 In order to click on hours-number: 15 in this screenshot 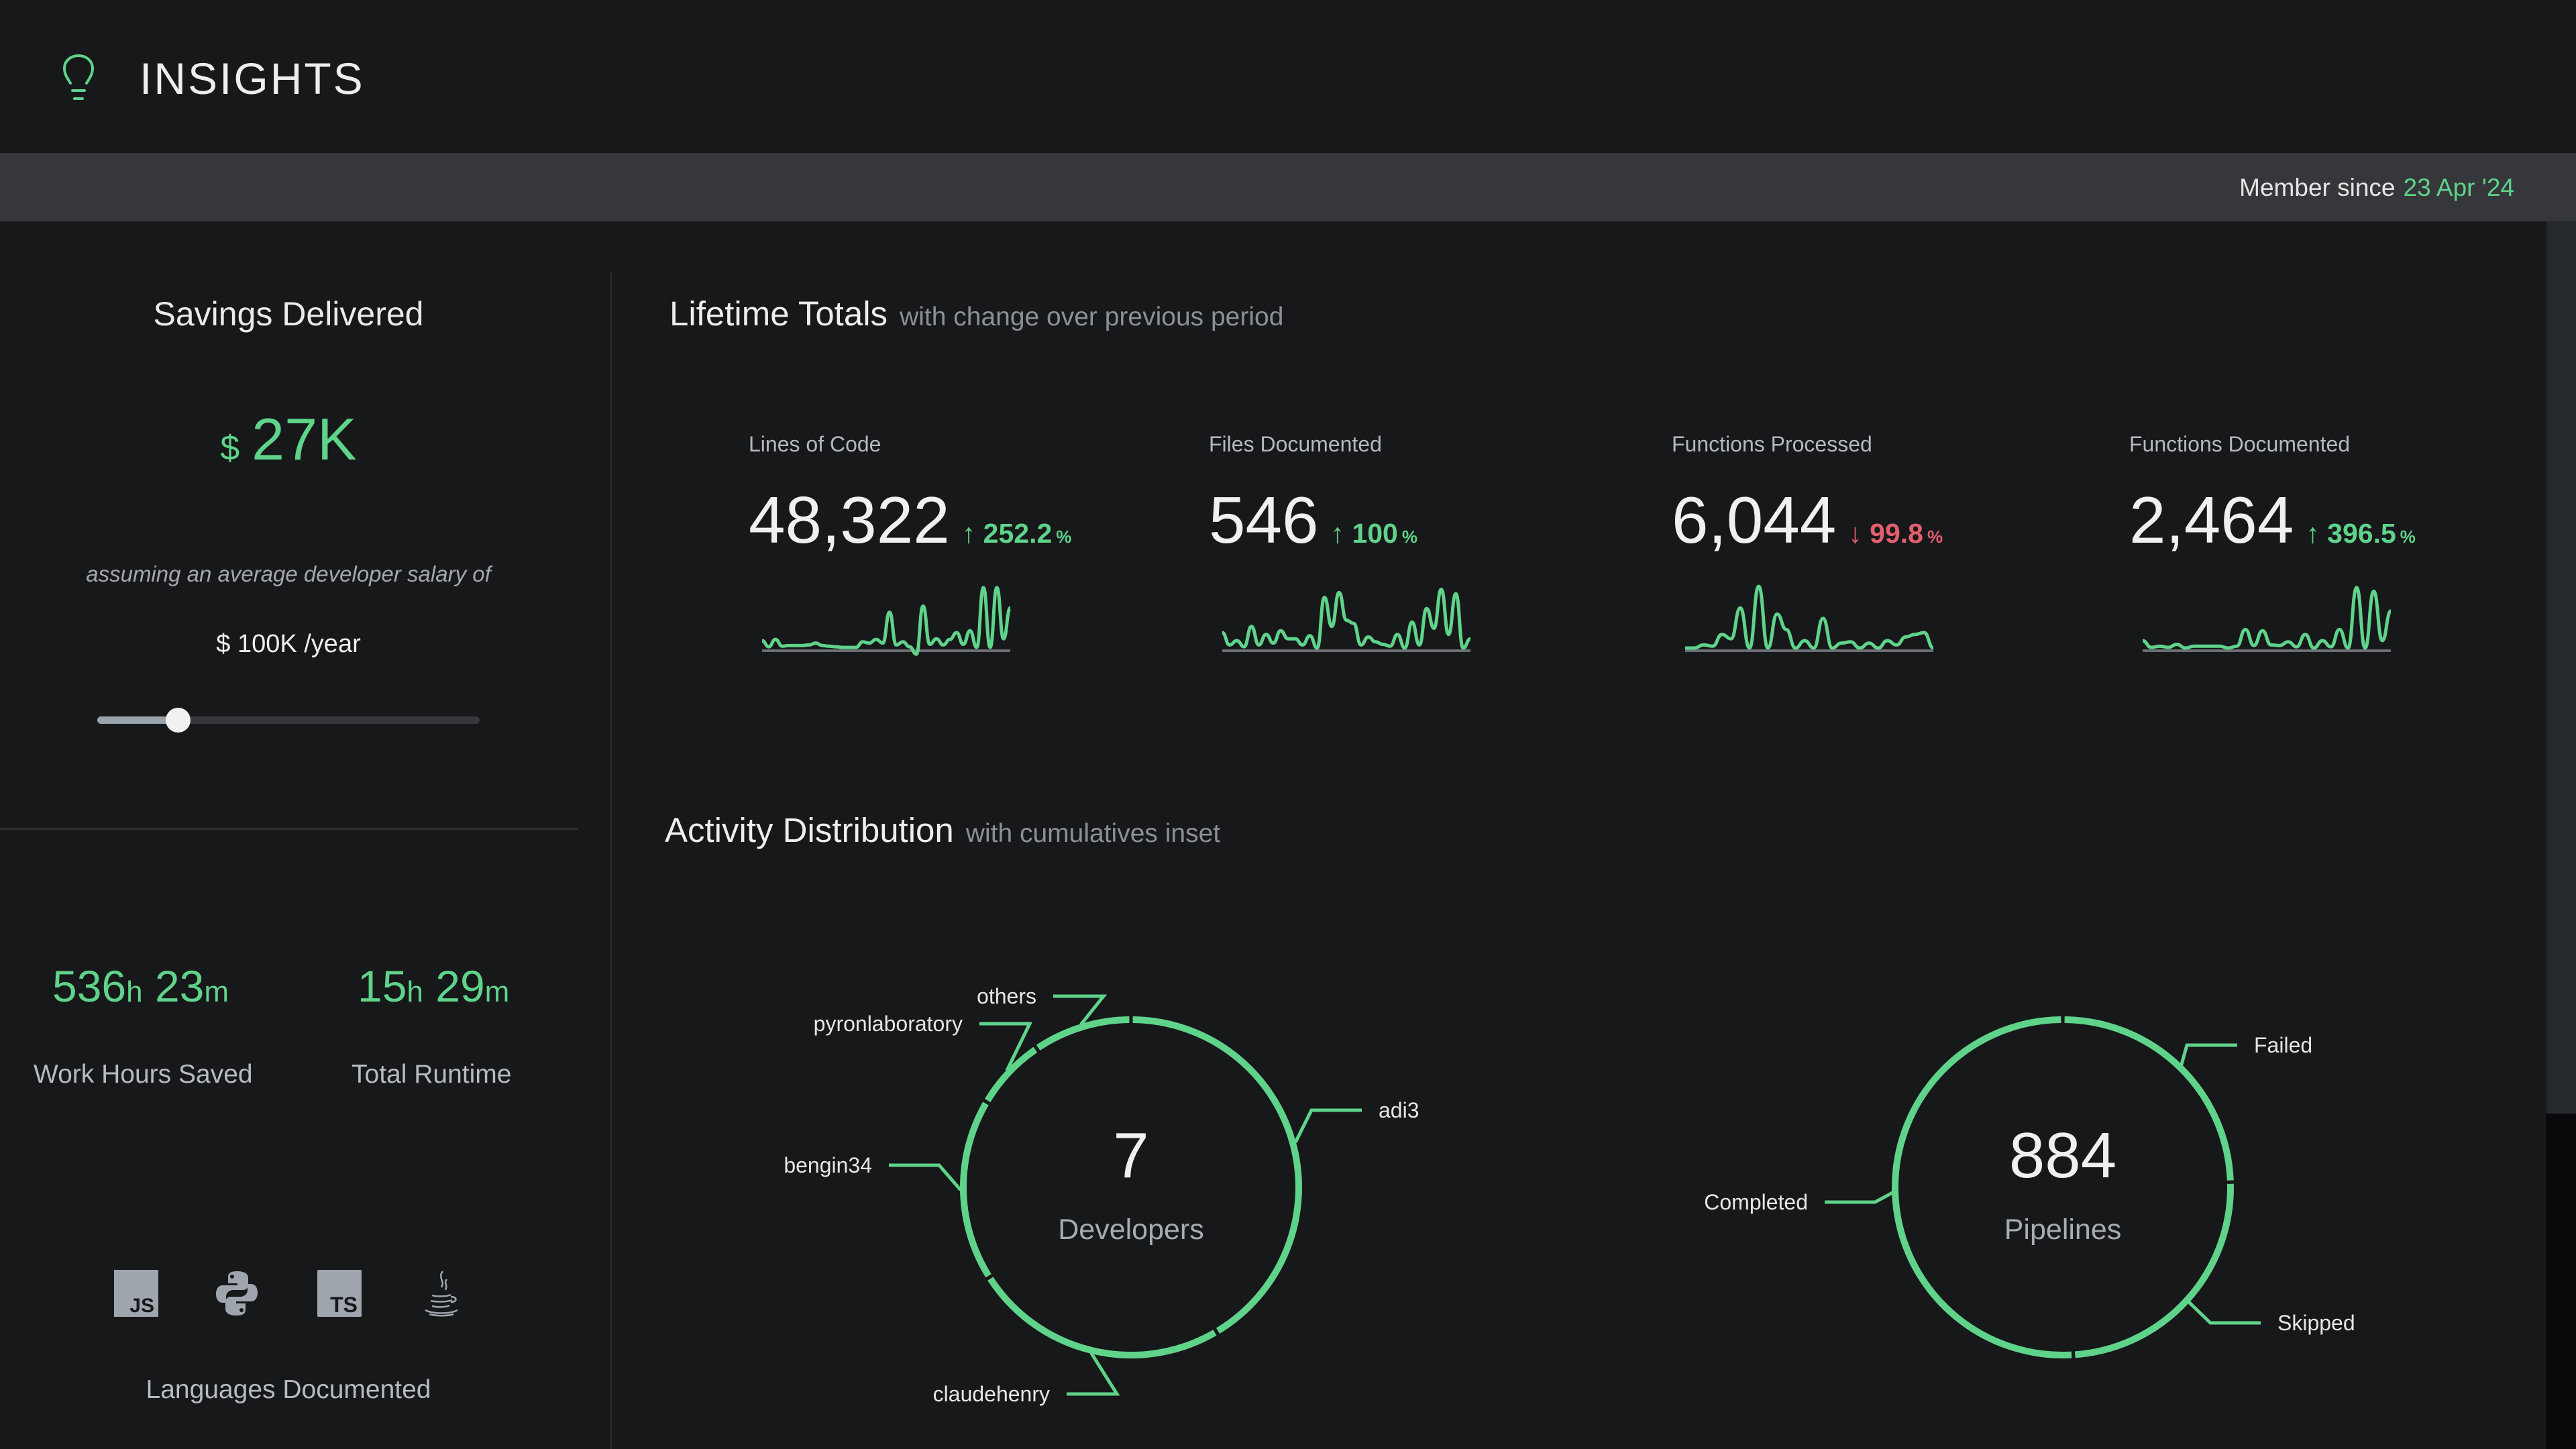, I will do `click(382, 986)`.